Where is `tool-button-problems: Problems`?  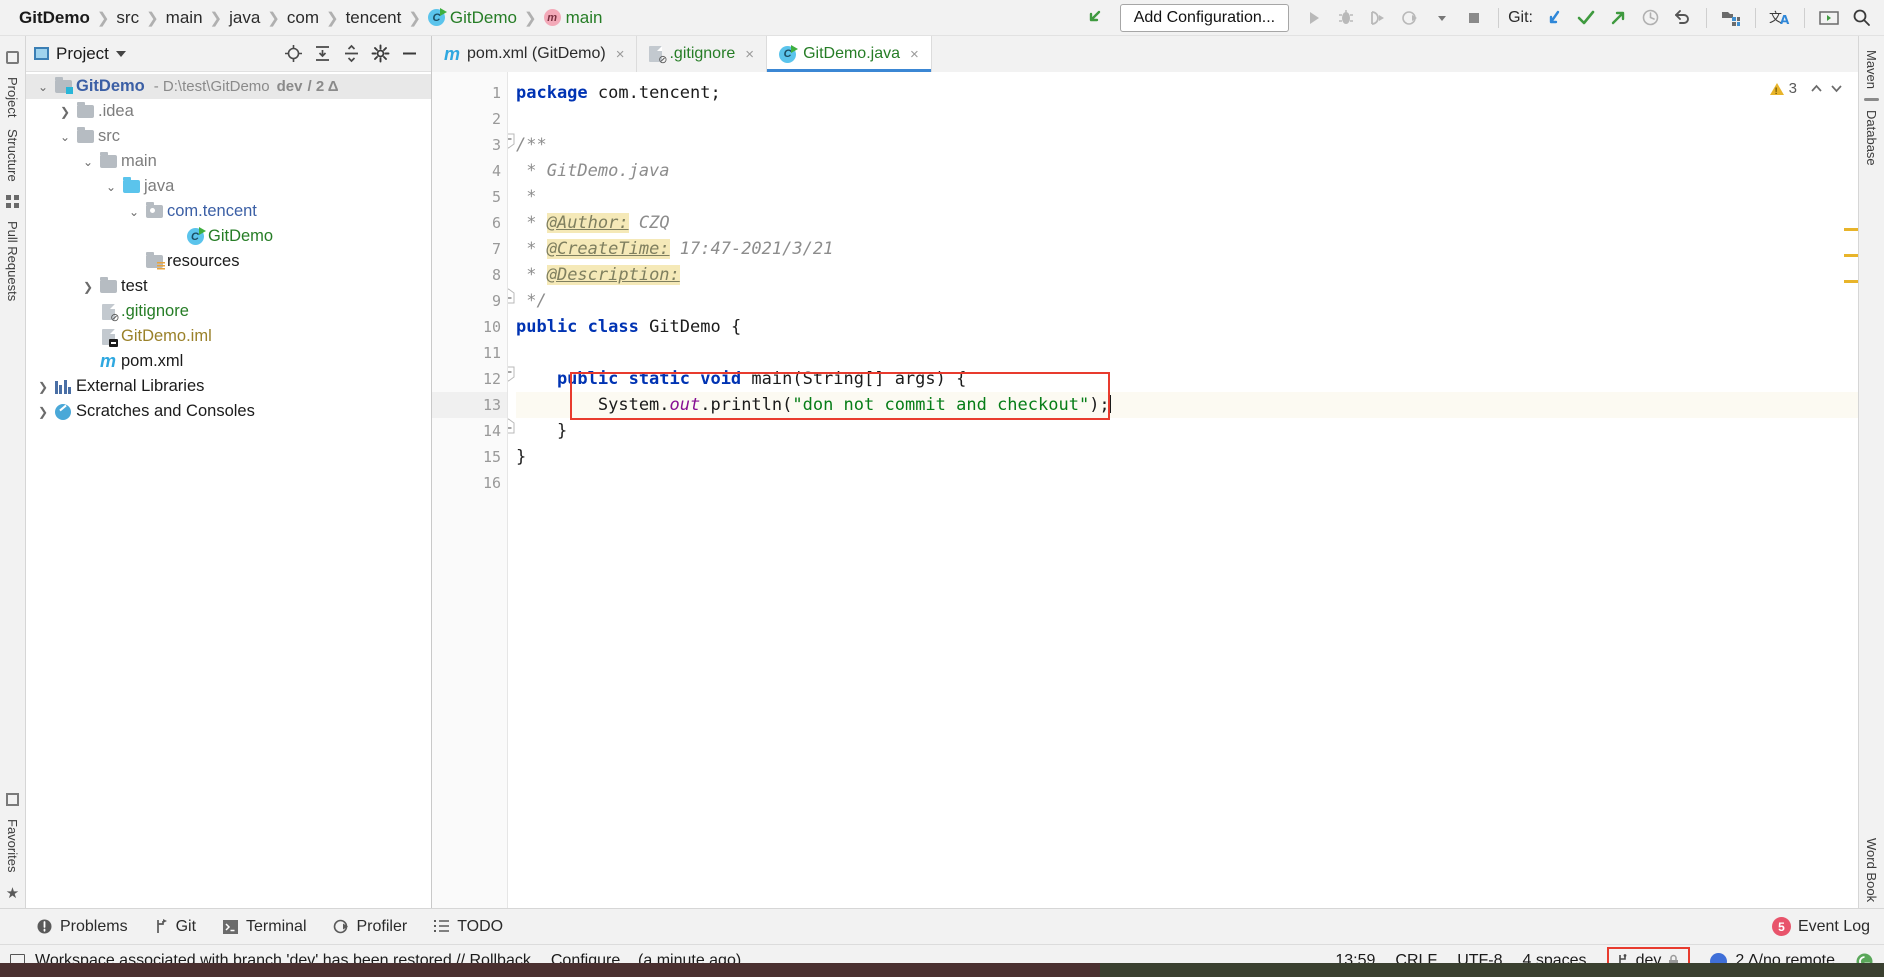 tool-button-problems: Problems is located at coordinates (82, 927).